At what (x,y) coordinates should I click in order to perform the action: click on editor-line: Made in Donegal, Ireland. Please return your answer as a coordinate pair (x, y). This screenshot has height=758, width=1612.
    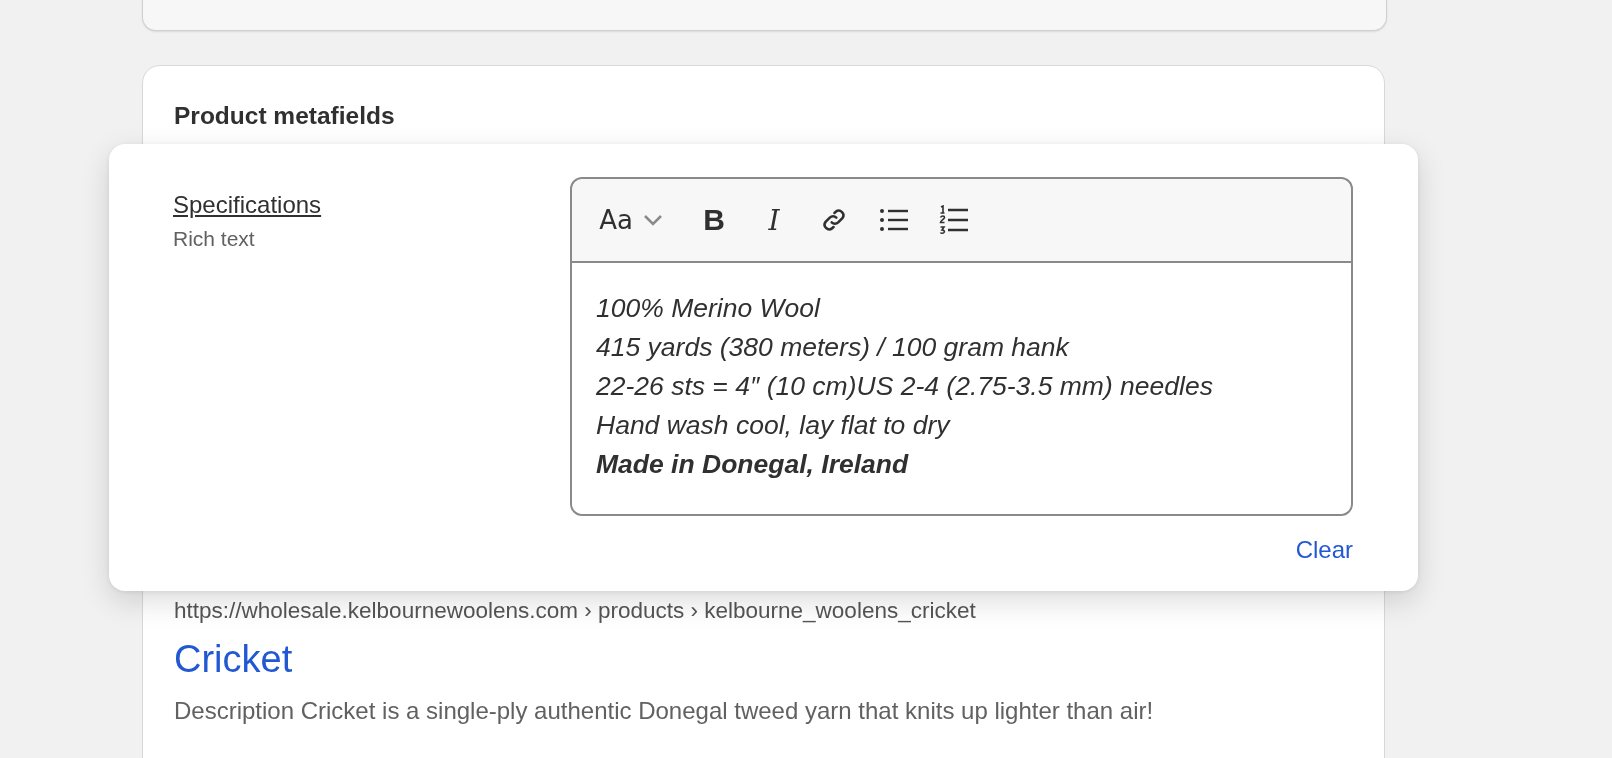
    Looking at the image, I should click on (752, 464).